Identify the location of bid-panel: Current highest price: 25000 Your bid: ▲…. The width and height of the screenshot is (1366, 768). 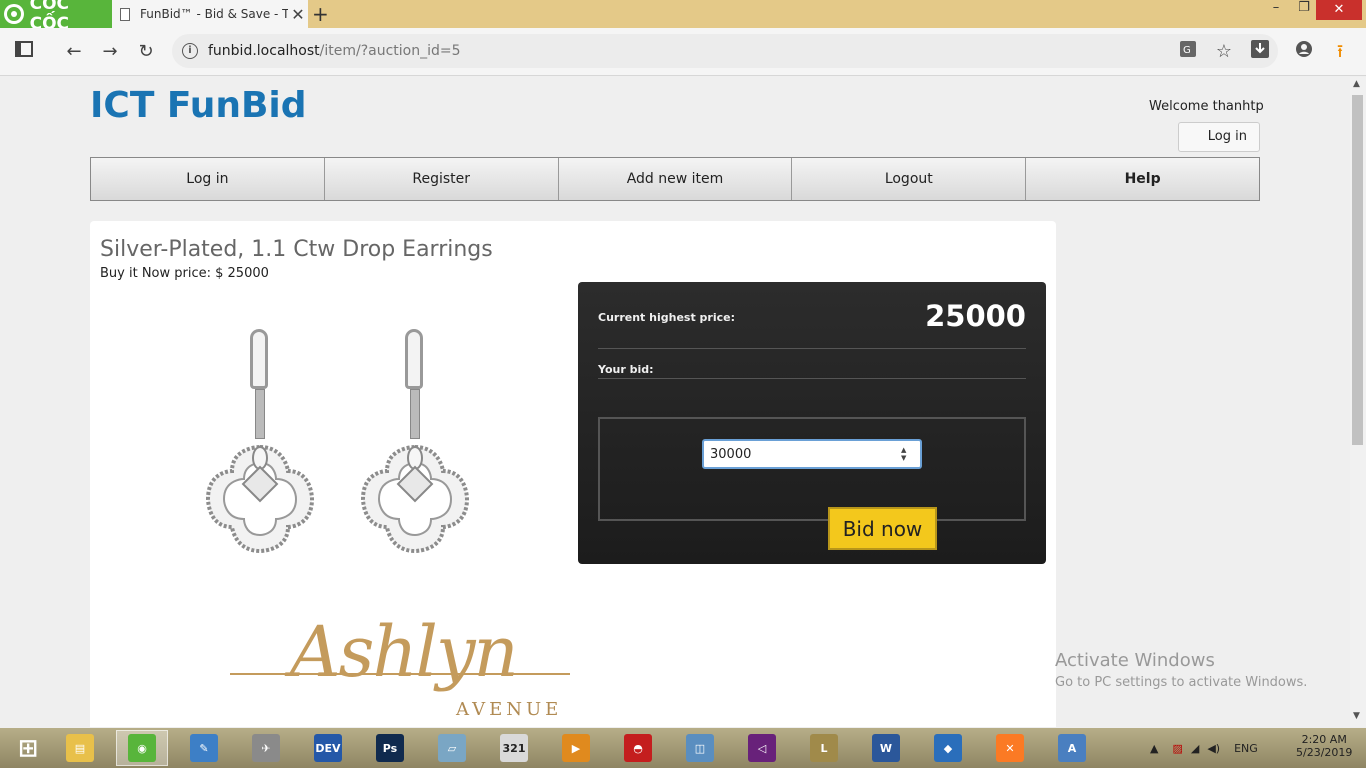
(812, 423).